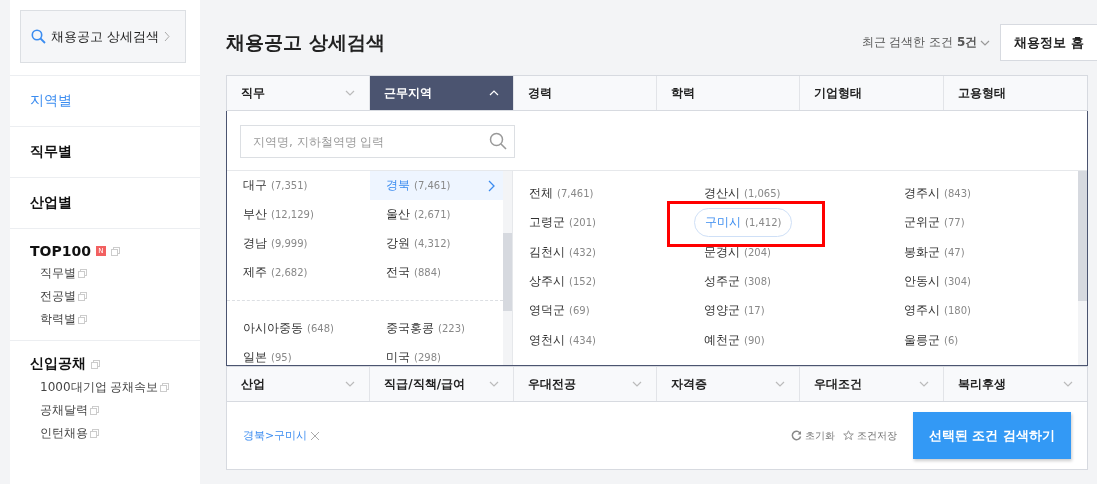 This screenshot has width=1097, height=484. What do you see at coordinates (926, 42) in the screenshot?
I see `recent-searches-toggle: 최근 검색한 조건 5건` at bounding box center [926, 42].